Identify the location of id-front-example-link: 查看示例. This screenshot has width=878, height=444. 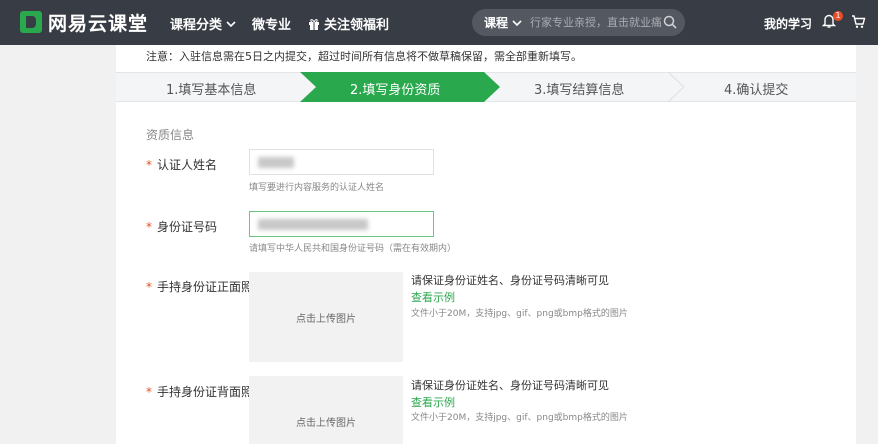
(433, 297).